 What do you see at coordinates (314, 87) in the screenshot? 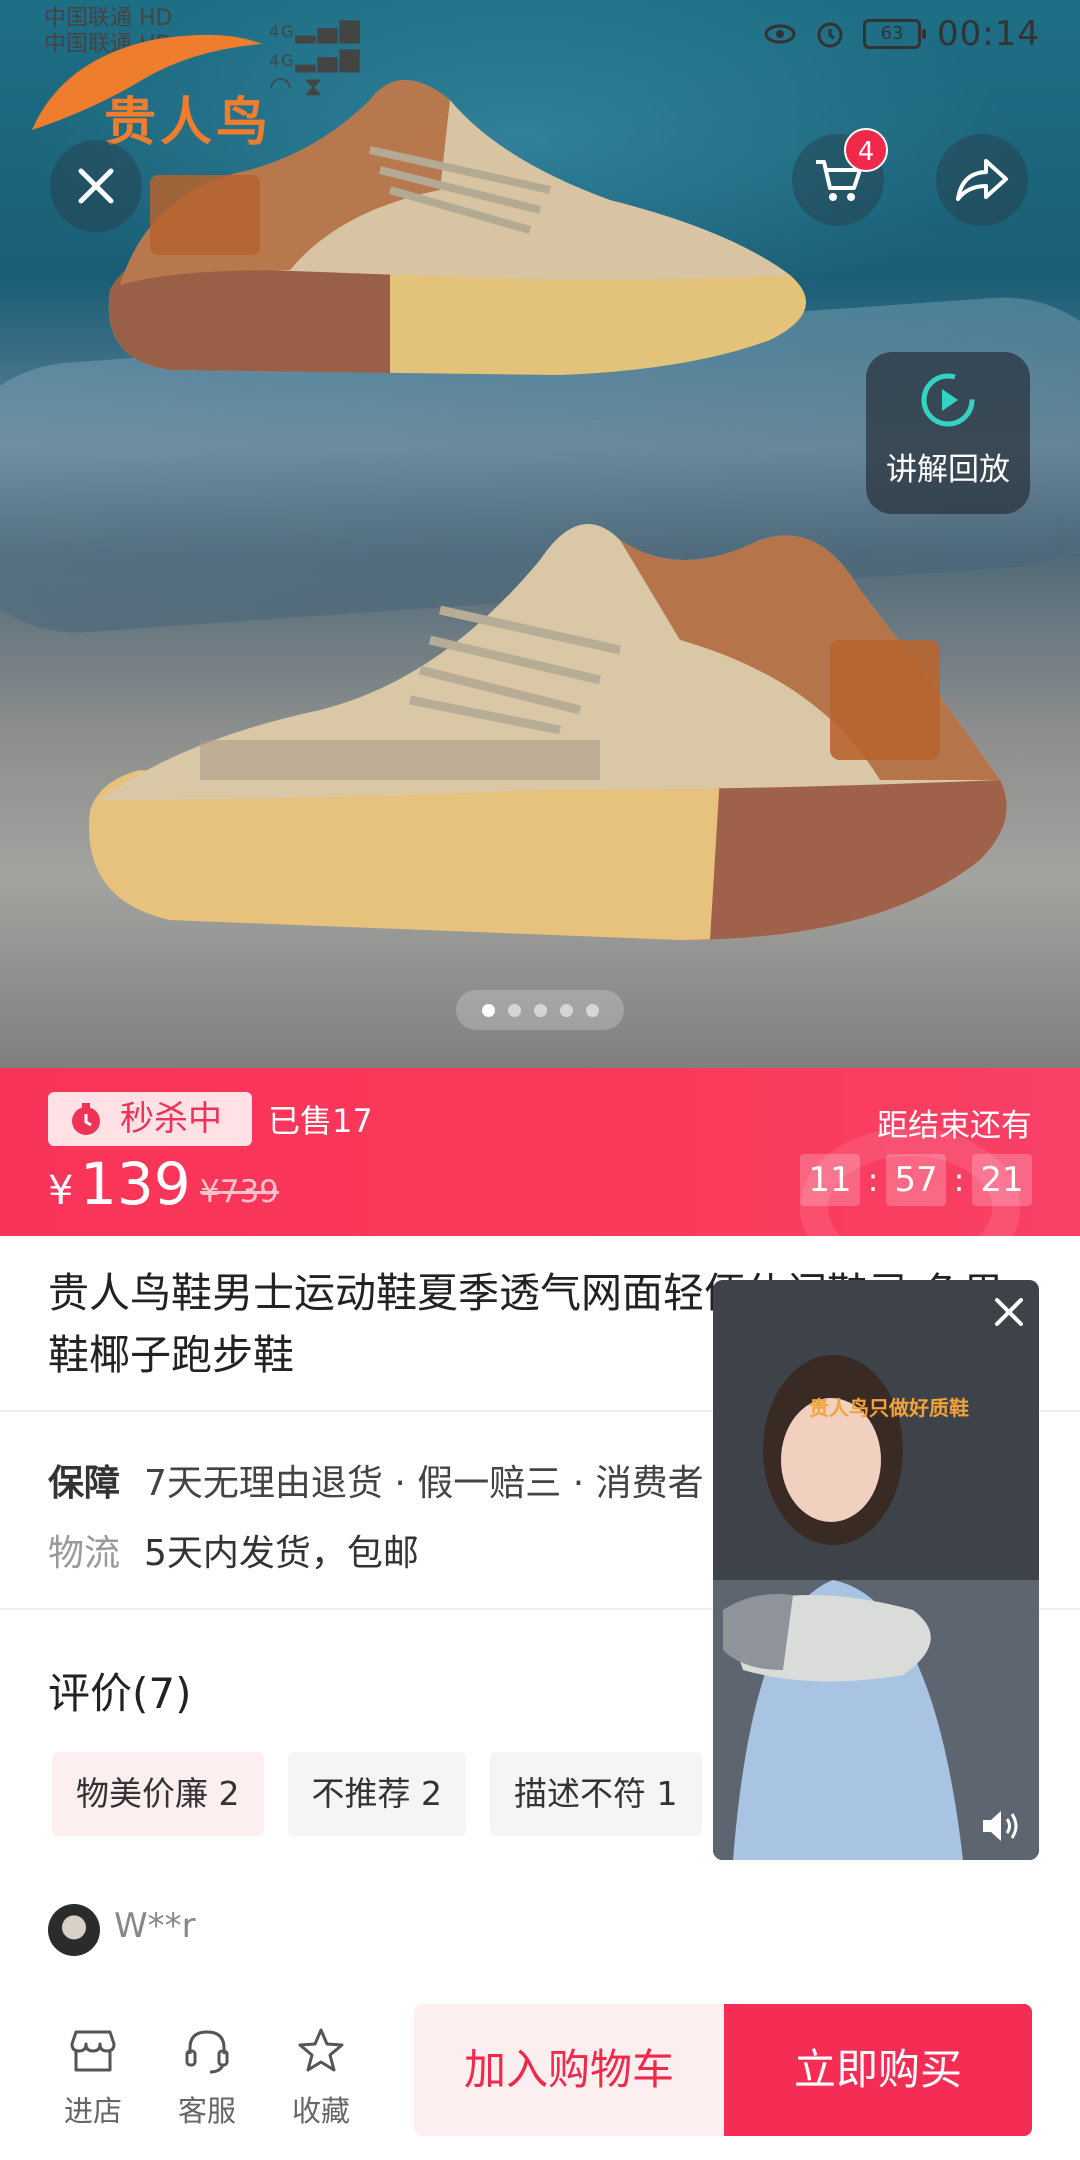
I see `hourglass-icon: ⧗` at bounding box center [314, 87].